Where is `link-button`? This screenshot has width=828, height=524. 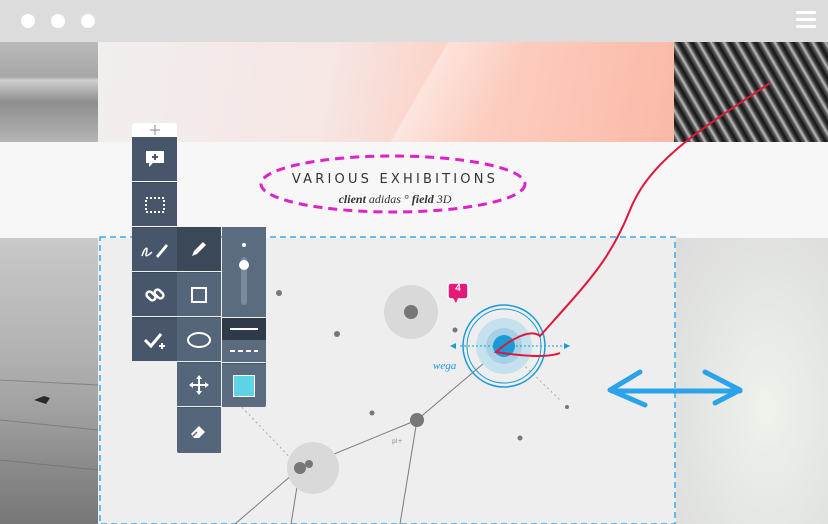
link-button is located at coordinates (154, 294).